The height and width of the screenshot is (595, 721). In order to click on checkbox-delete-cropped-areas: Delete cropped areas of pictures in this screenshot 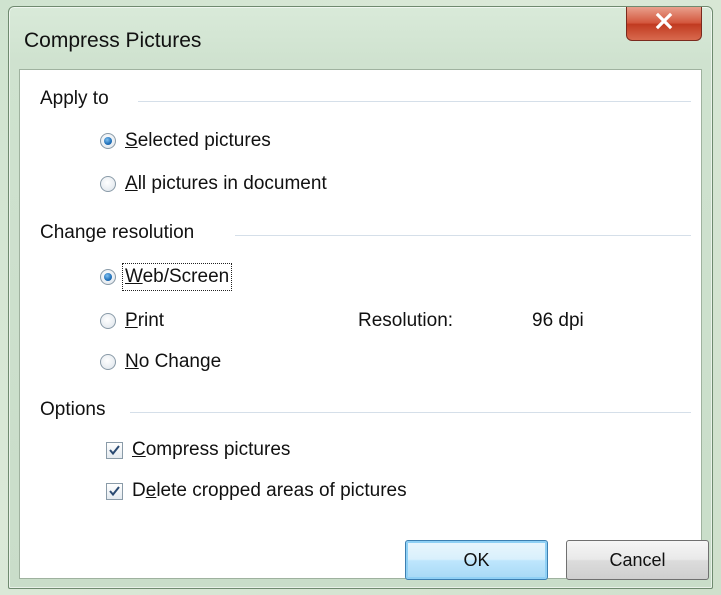, I will do `click(256, 491)`.